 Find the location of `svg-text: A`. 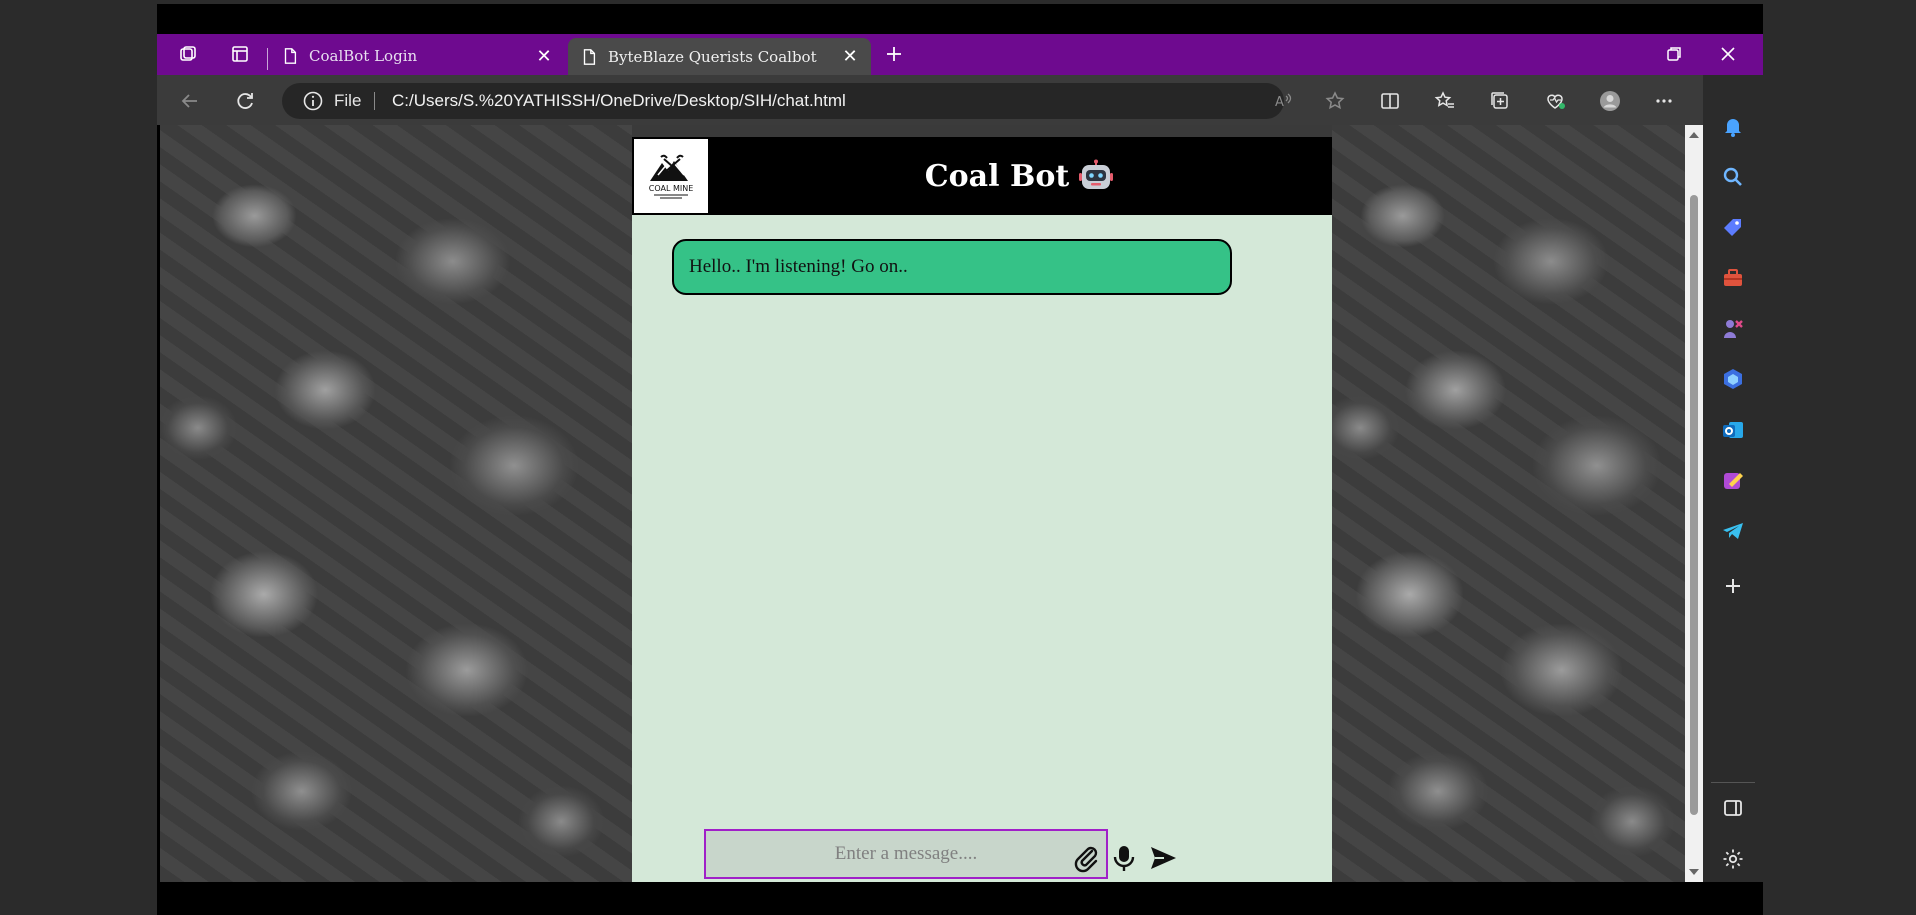

svg-text: A is located at coordinates (1279, 102).